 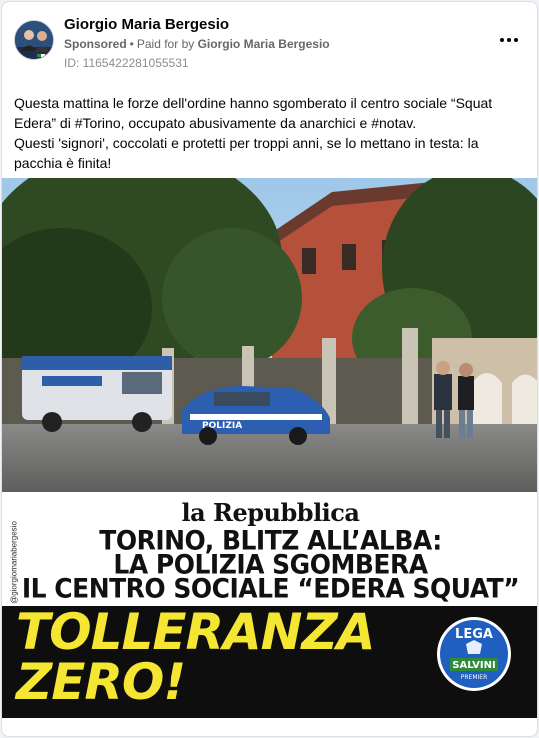 What do you see at coordinates (95, 44) in the screenshot?
I see `sponsored-label: Sponsored` at bounding box center [95, 44].